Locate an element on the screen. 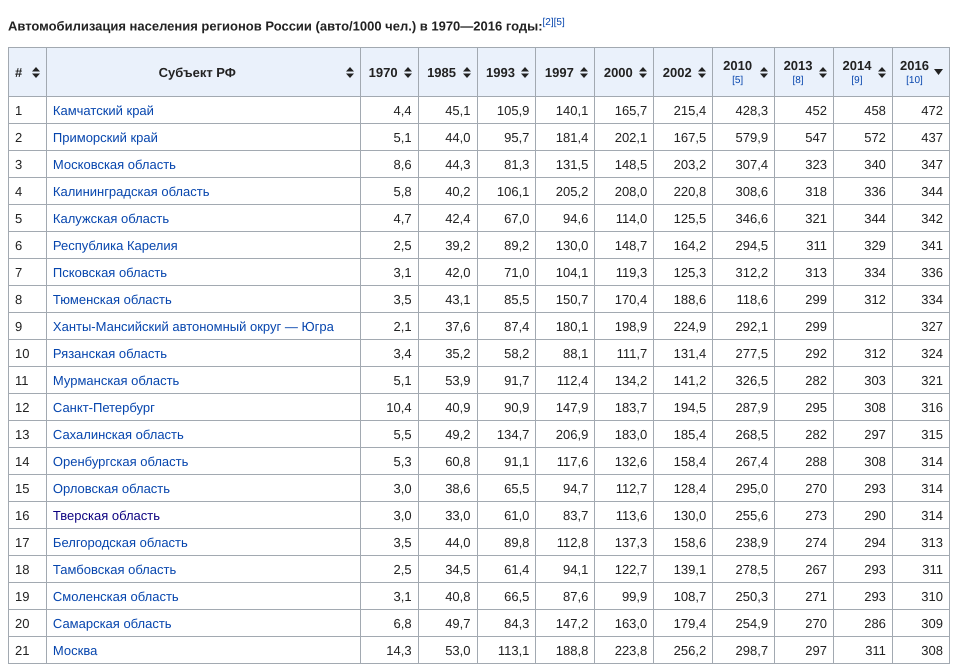 Image resolution: width=956 pixels, height=664 pixels. reference-link: [2] is located at coordinates (548, 22).